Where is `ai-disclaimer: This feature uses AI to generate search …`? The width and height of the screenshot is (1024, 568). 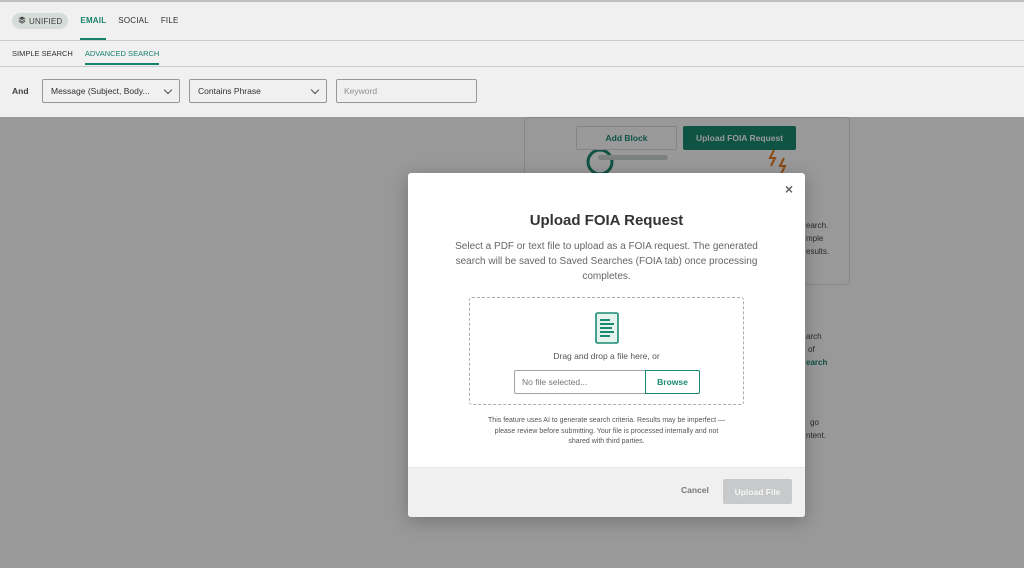
ai-disclaimer: This feature uses AI to generate search … is located at coordinates (606, 431).